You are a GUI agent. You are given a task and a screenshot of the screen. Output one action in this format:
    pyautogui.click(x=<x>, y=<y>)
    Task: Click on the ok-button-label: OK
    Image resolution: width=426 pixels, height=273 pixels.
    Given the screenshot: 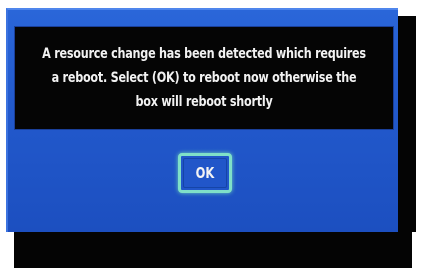 What is the action you would take?
    pyautogui.click(x=205, y=173)
    